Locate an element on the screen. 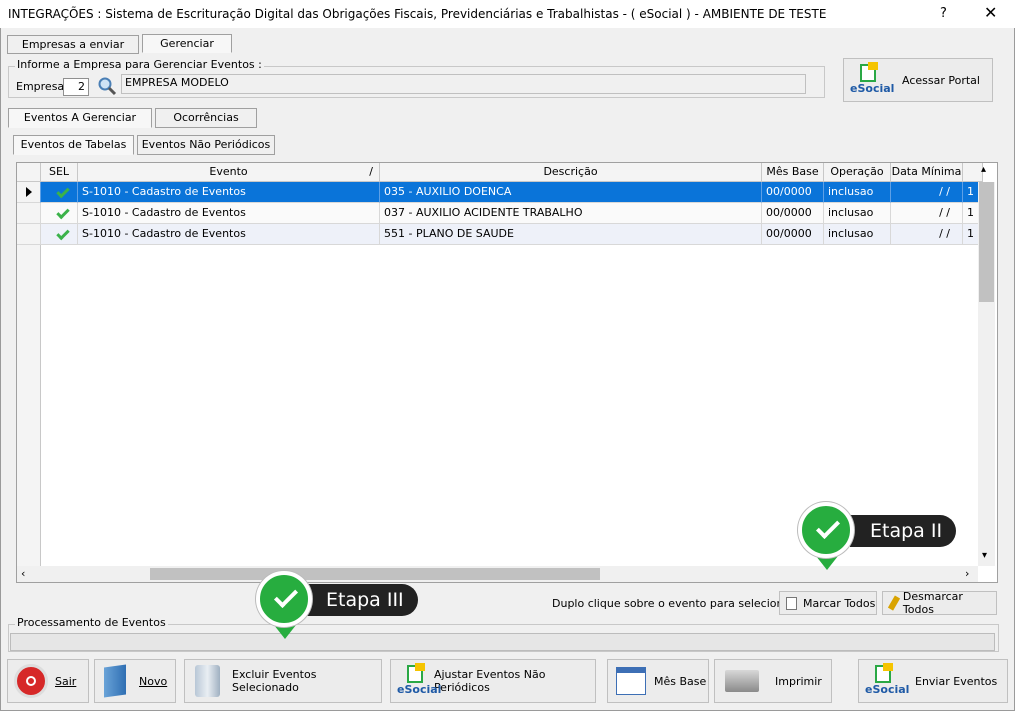  imprimir-label: Imprimir is located at coordinates (798, 681).